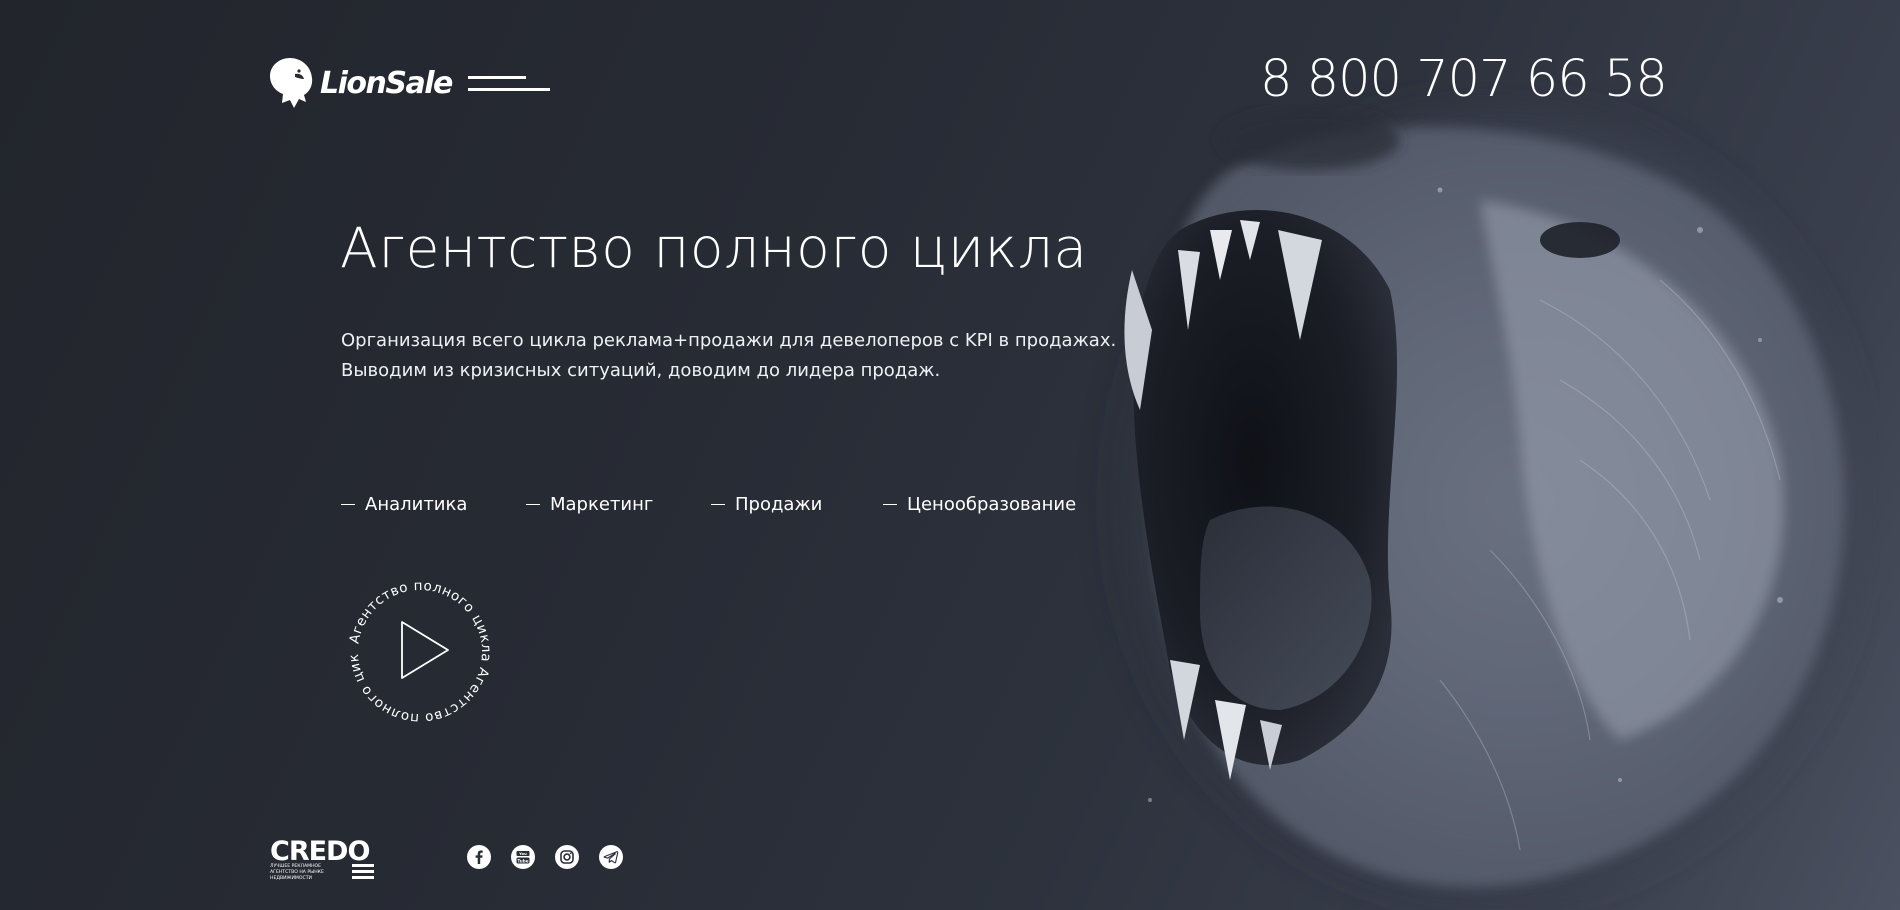 This screenshot has height=910, width=1900. I want to click on logo-wordmark: LionSale, so click(386, 83).